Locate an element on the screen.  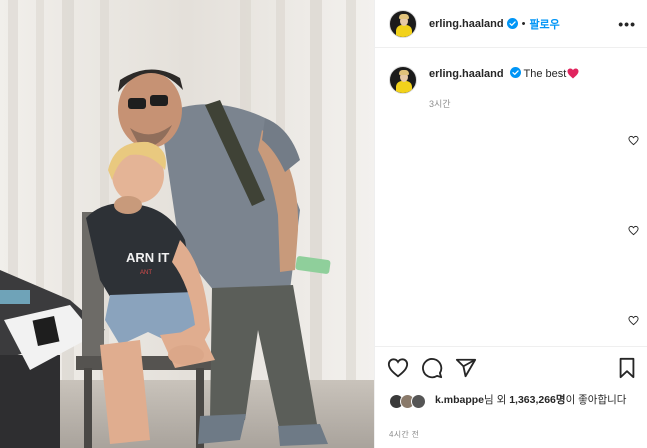
likes-count: 1,363,266명 is located at coordinates (537, 400).